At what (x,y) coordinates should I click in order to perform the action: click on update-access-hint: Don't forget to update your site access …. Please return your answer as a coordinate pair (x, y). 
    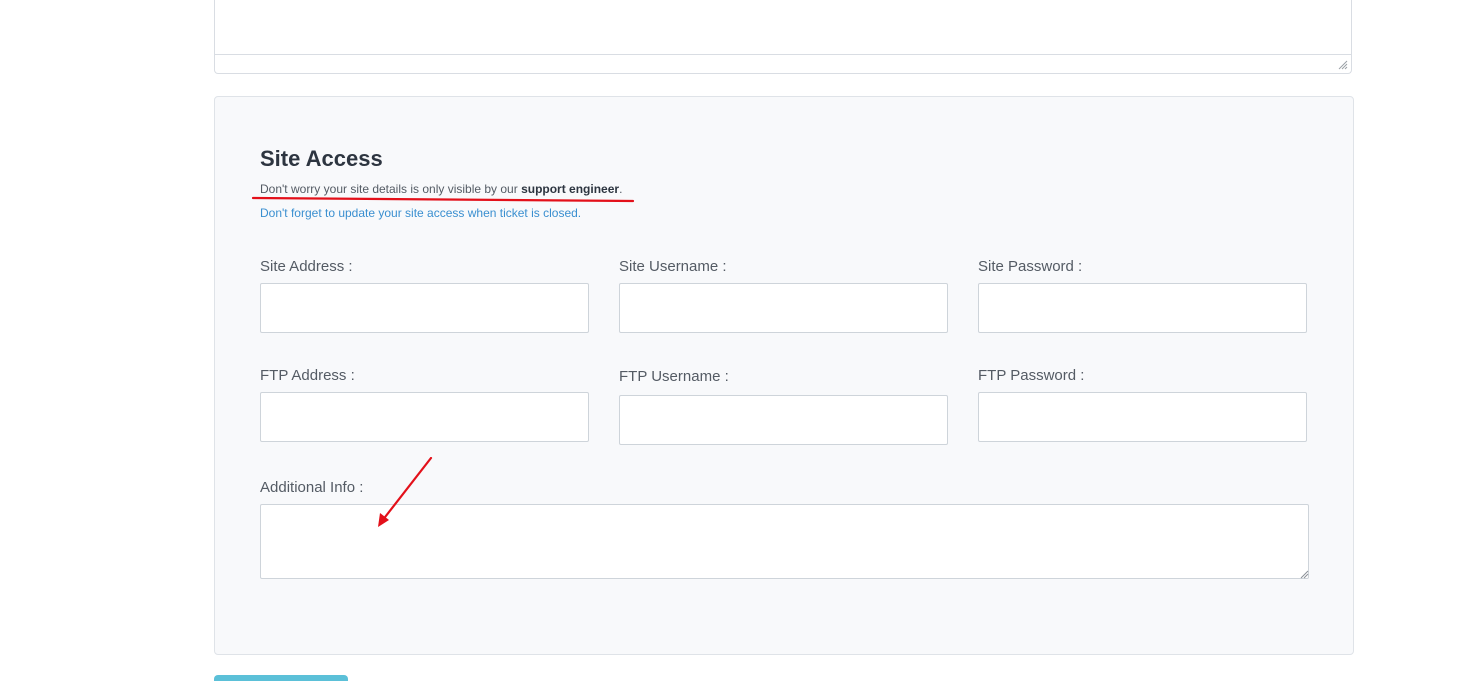
    Looking at the image, I should click on (421, 213).